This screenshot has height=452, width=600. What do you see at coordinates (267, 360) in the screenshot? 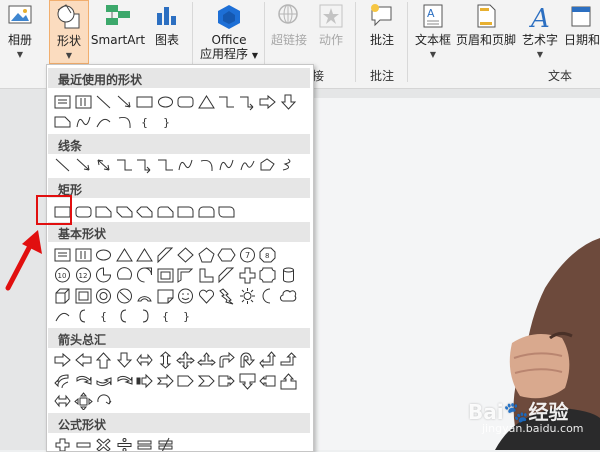
I see `arrow-shape-lupbent-icon` at bounding box center [267, 360].